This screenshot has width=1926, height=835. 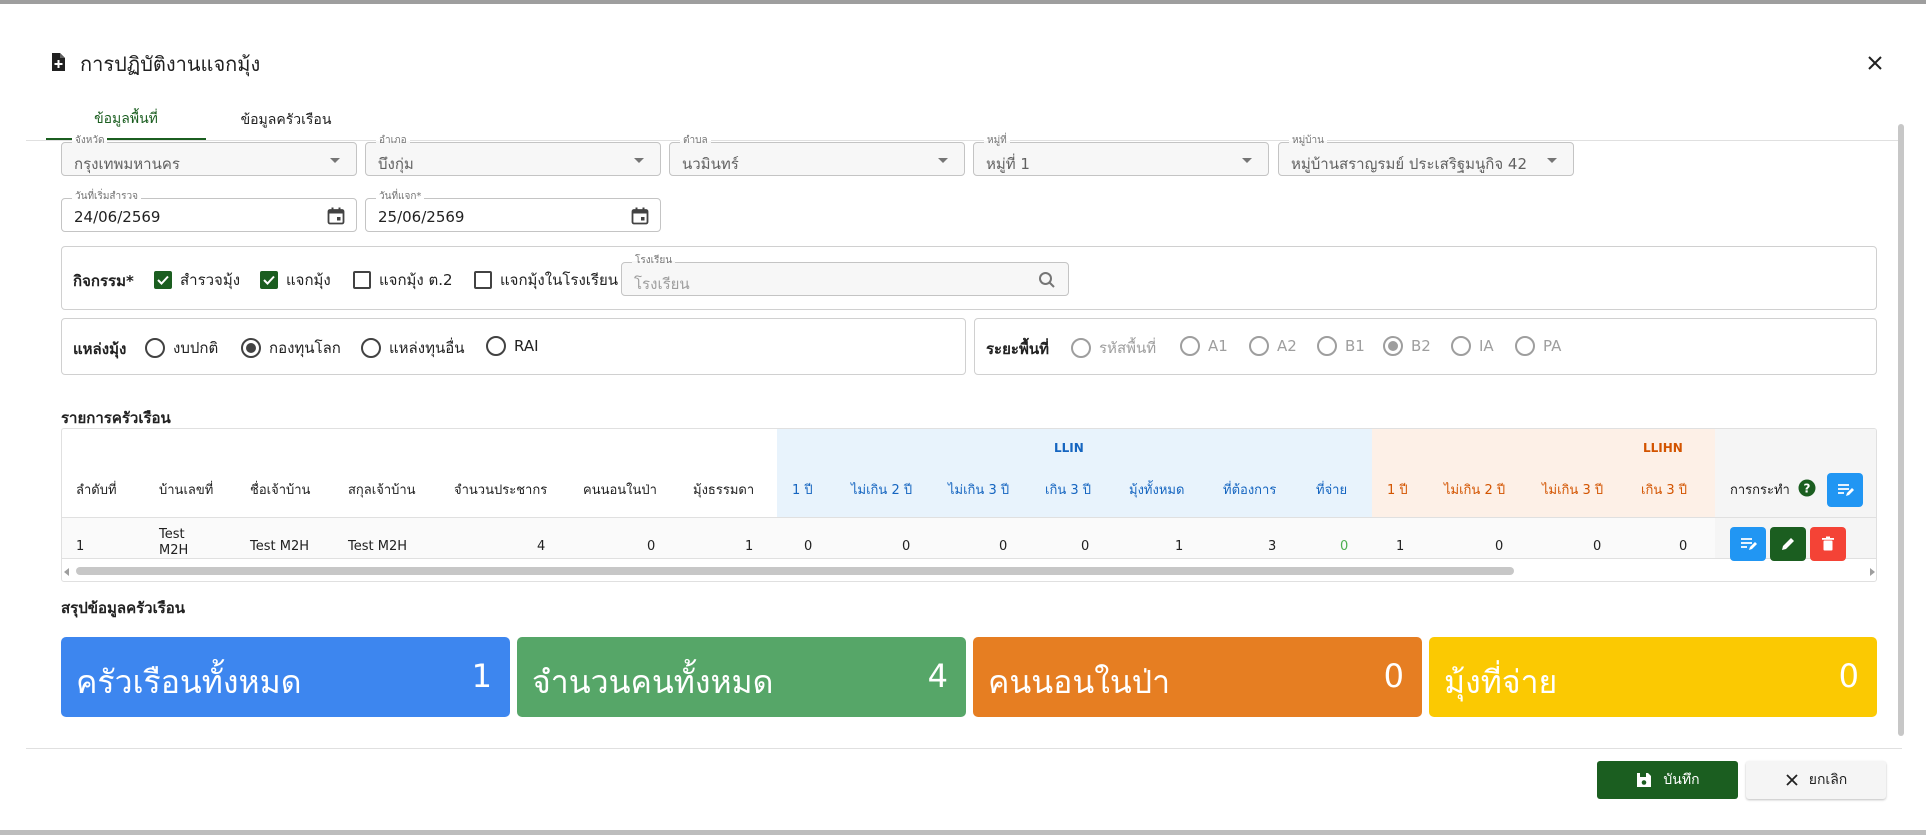 What do you see at coordinates (651, 546) in the screenshot?
I see `cell-forest-sleepers: 0` at bounding box center [651, 546].